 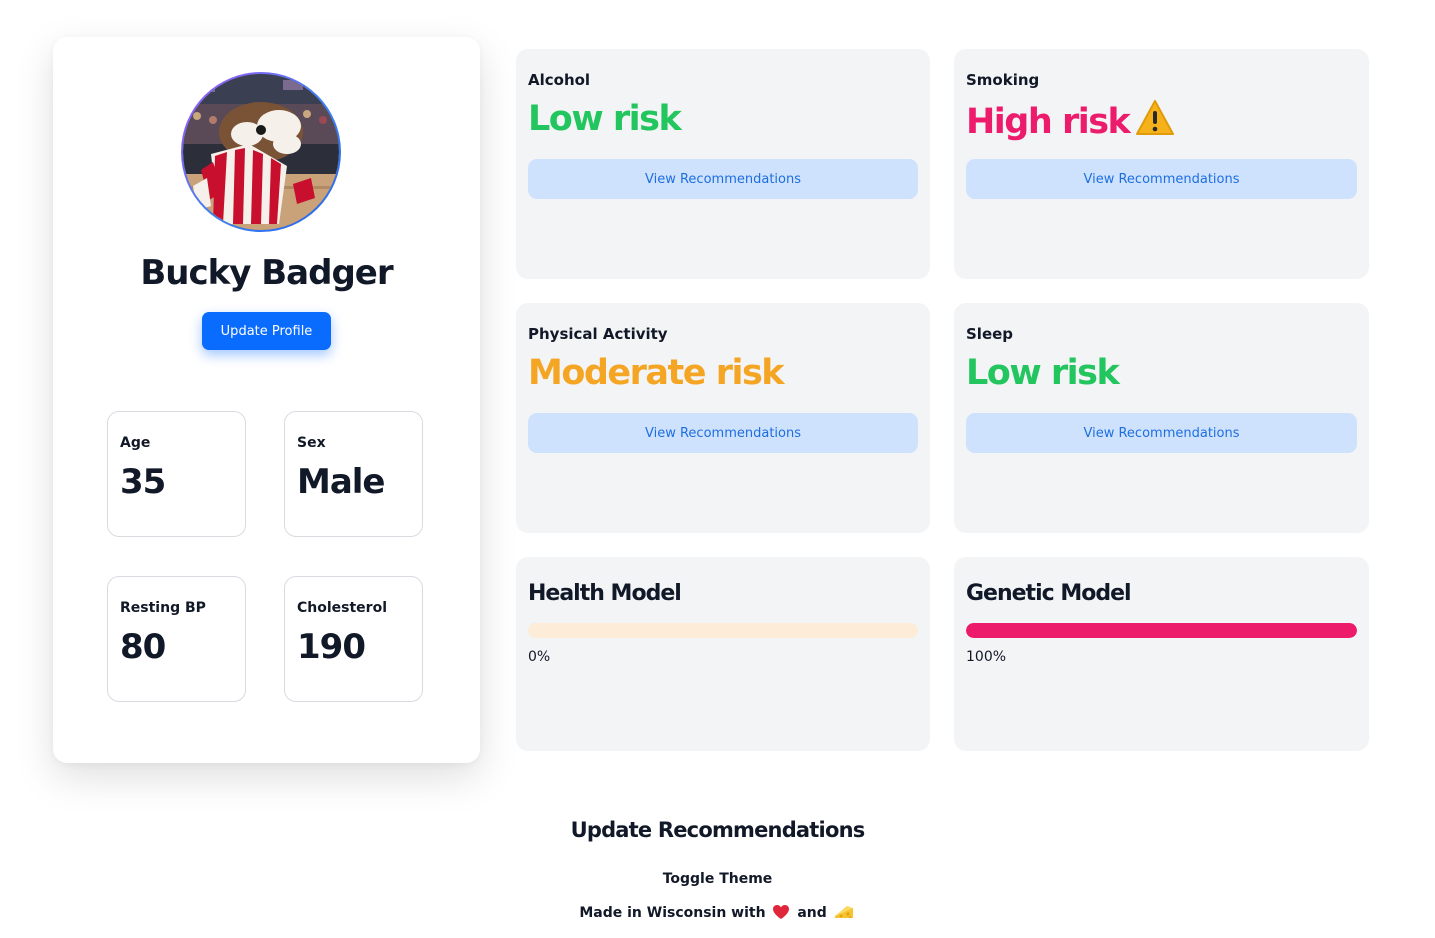 What do you see at coordinates (266, 331) in the screenshot?
I see `update-profile-button: Update Profile` at bounding box center [266, 331].